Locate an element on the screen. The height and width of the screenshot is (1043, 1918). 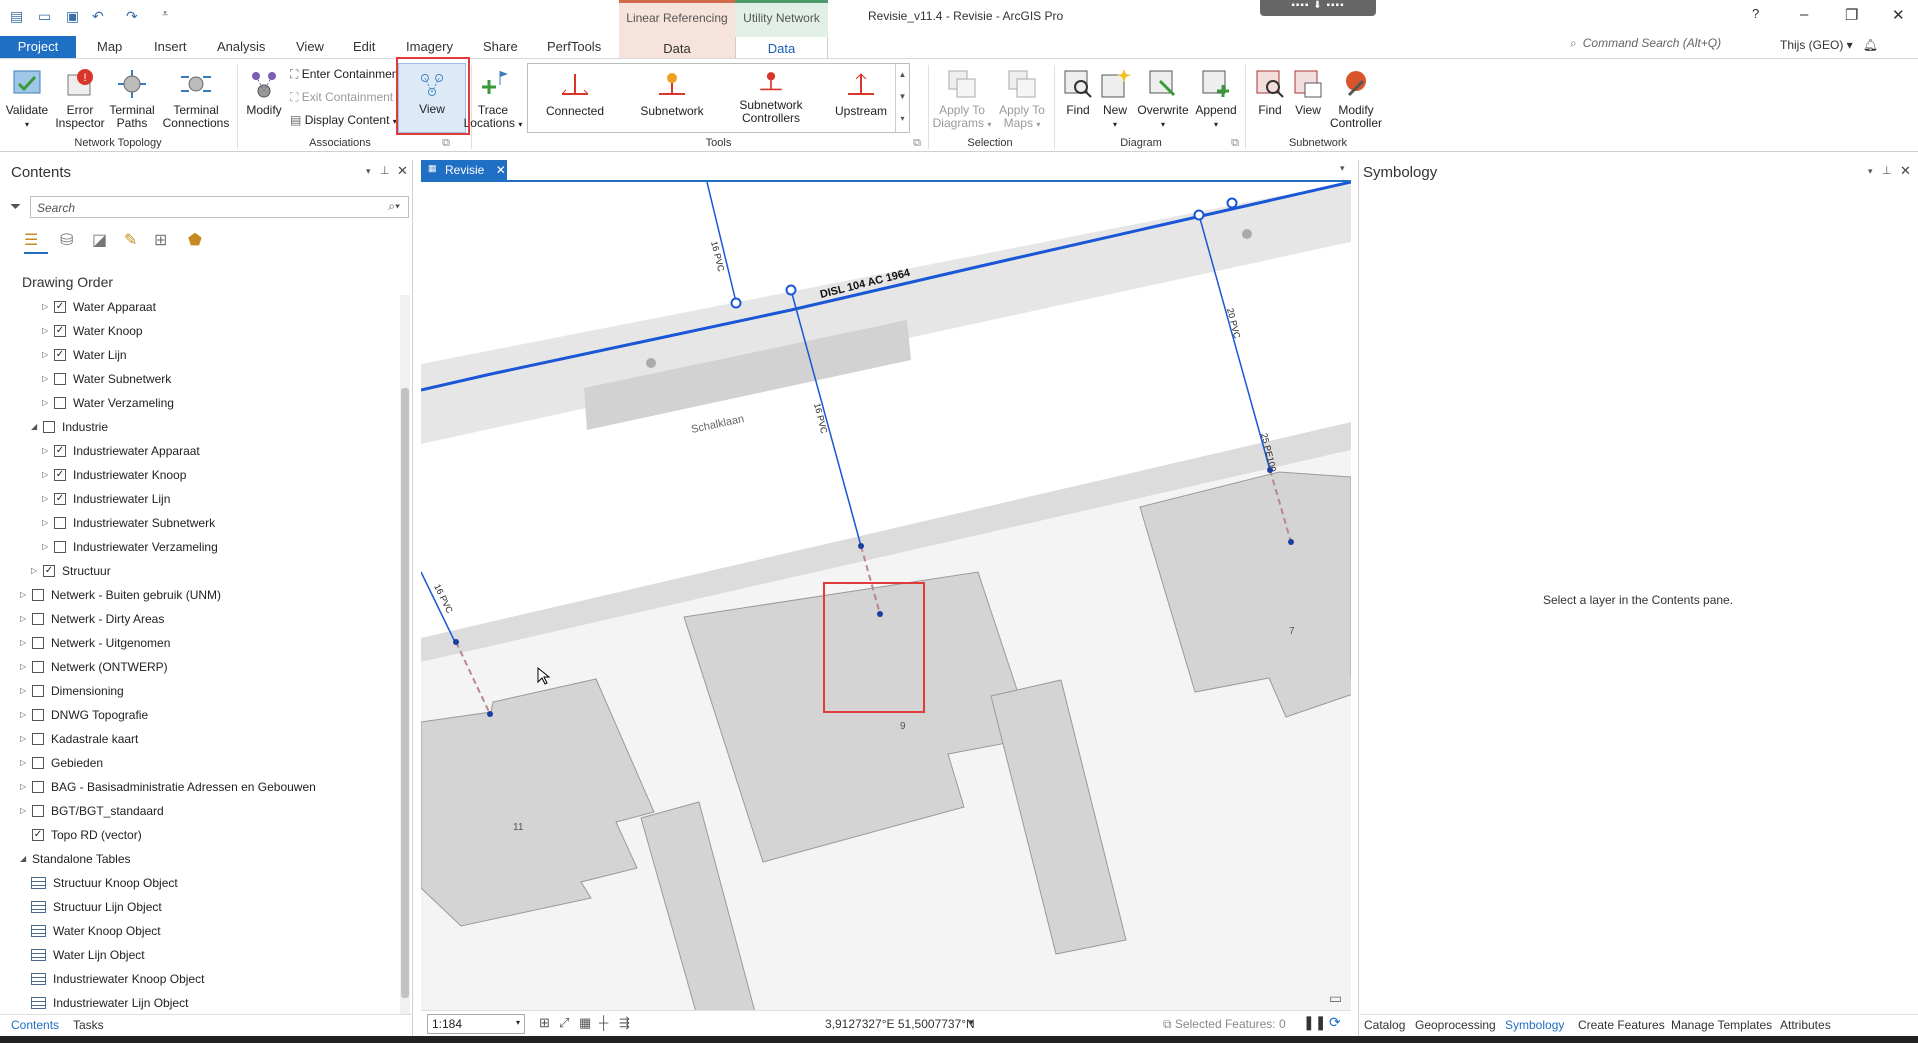
refresh-icon: ⟳ is located at coordinates (1335, 1022).